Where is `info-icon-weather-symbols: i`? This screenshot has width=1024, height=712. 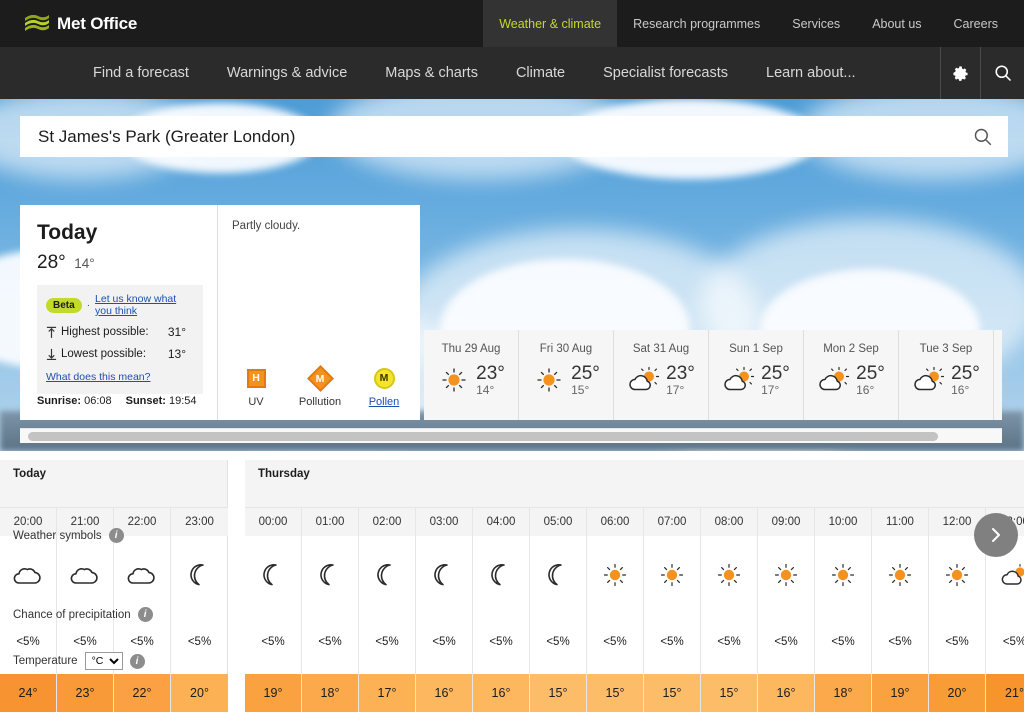
info-icon-weather-symbols: i is located at coordinates (116, 535).